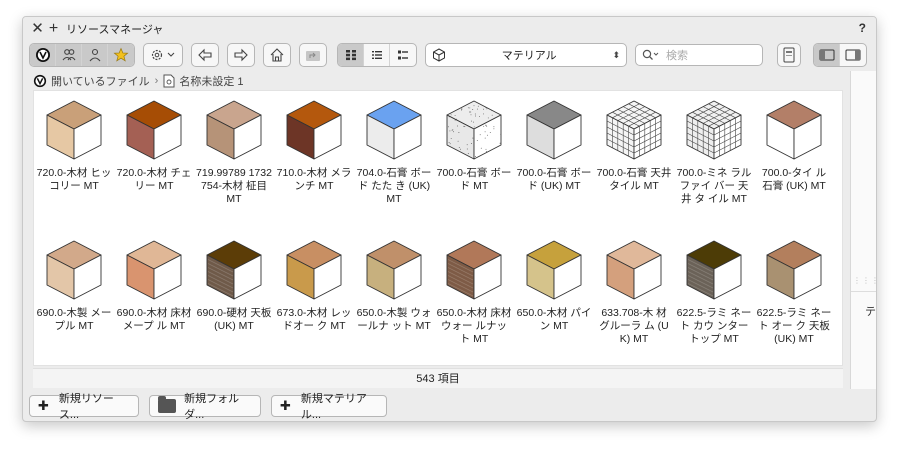  What do you see at coordinates (74, 319) in the screenshot?
I see `material-label: 690.0-木製 メープル MT` at bounding box center [74, 319].